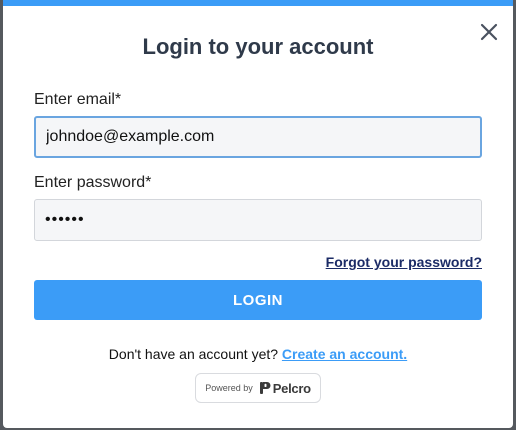 The height and width of the screenshot is (430, 516). What do you see at coordinates (258, 3) in the screenshot?
I see `modal-accent-bar` at bounding box center [258, 3].